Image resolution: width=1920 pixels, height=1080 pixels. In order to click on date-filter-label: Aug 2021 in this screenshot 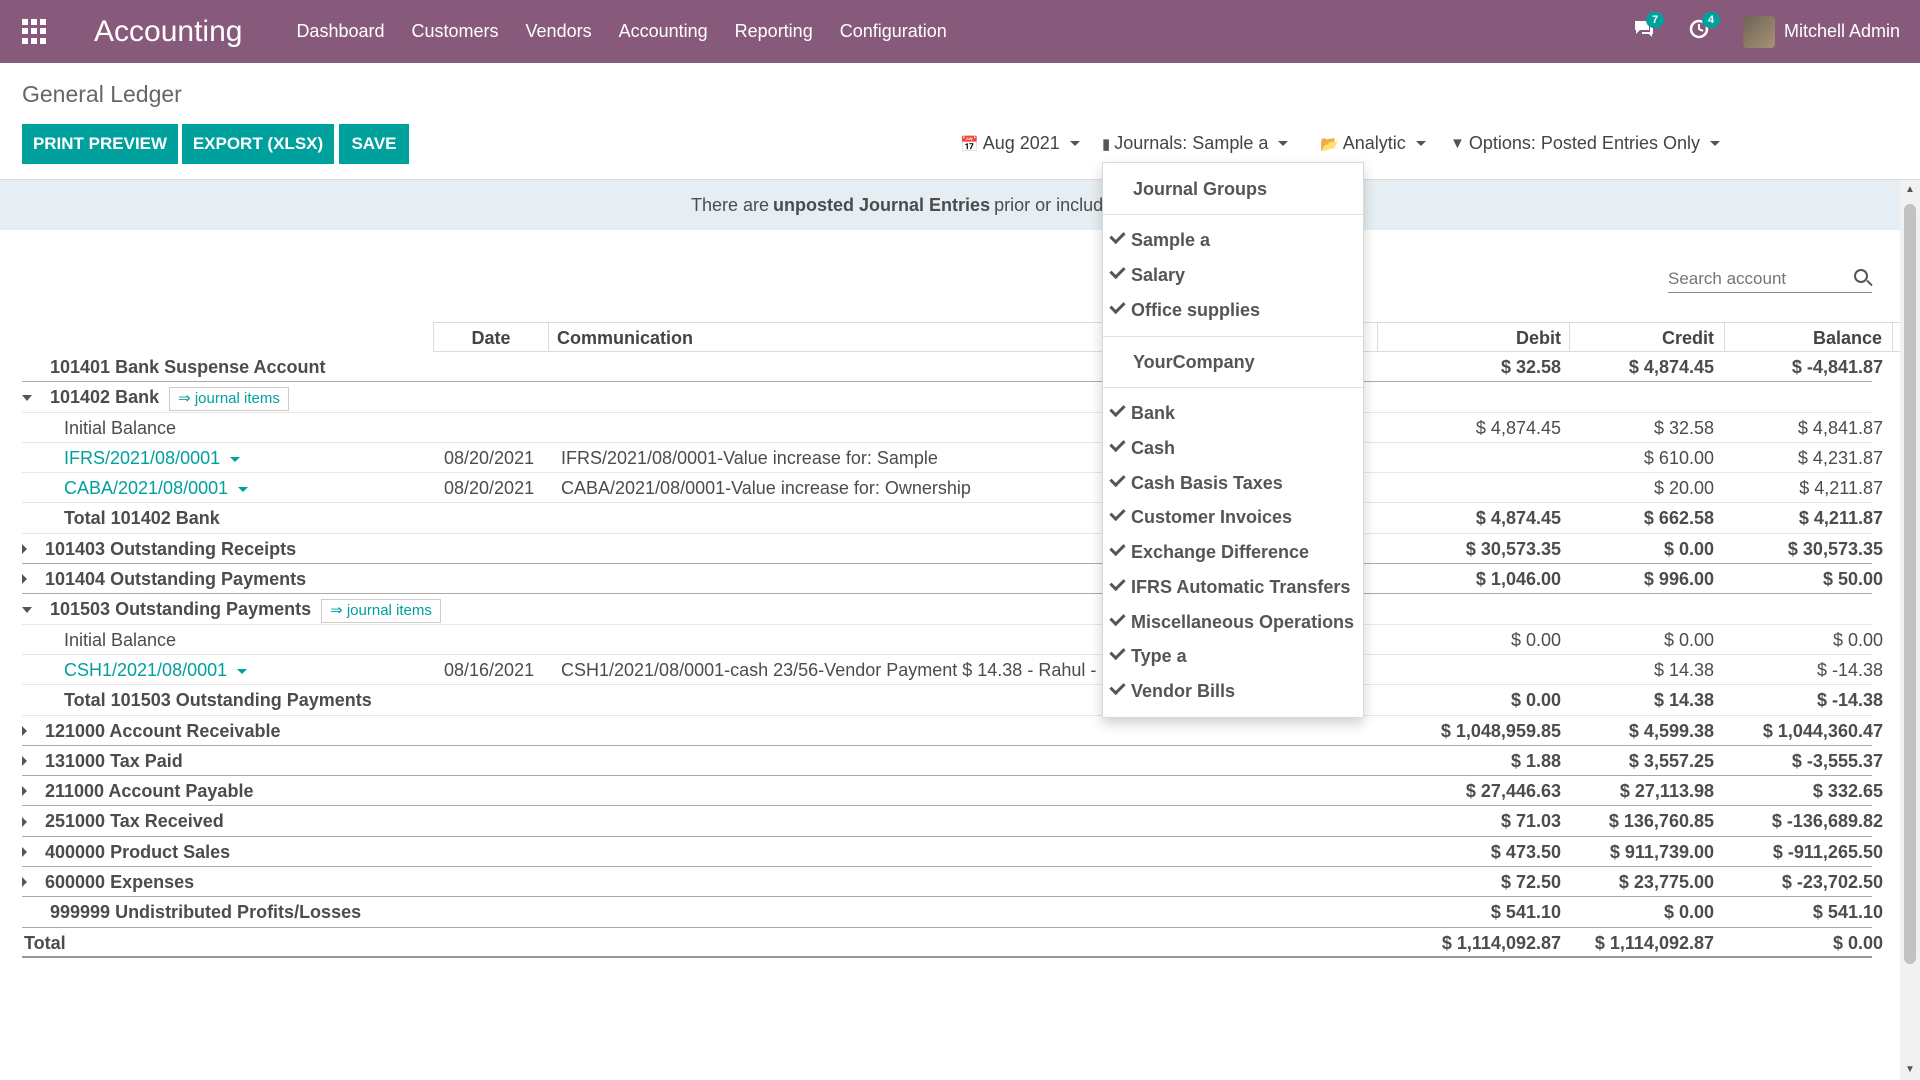, I will do `click(1021, 143)`.